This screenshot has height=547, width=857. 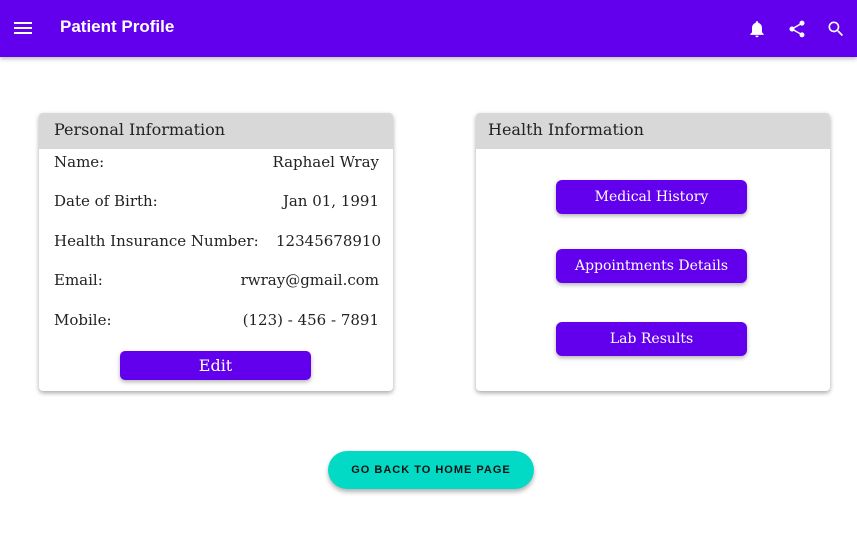 What do you see at coordinates (836, 29) in the screenshot?
I see `search-icon` at bounding box center [836, 29].